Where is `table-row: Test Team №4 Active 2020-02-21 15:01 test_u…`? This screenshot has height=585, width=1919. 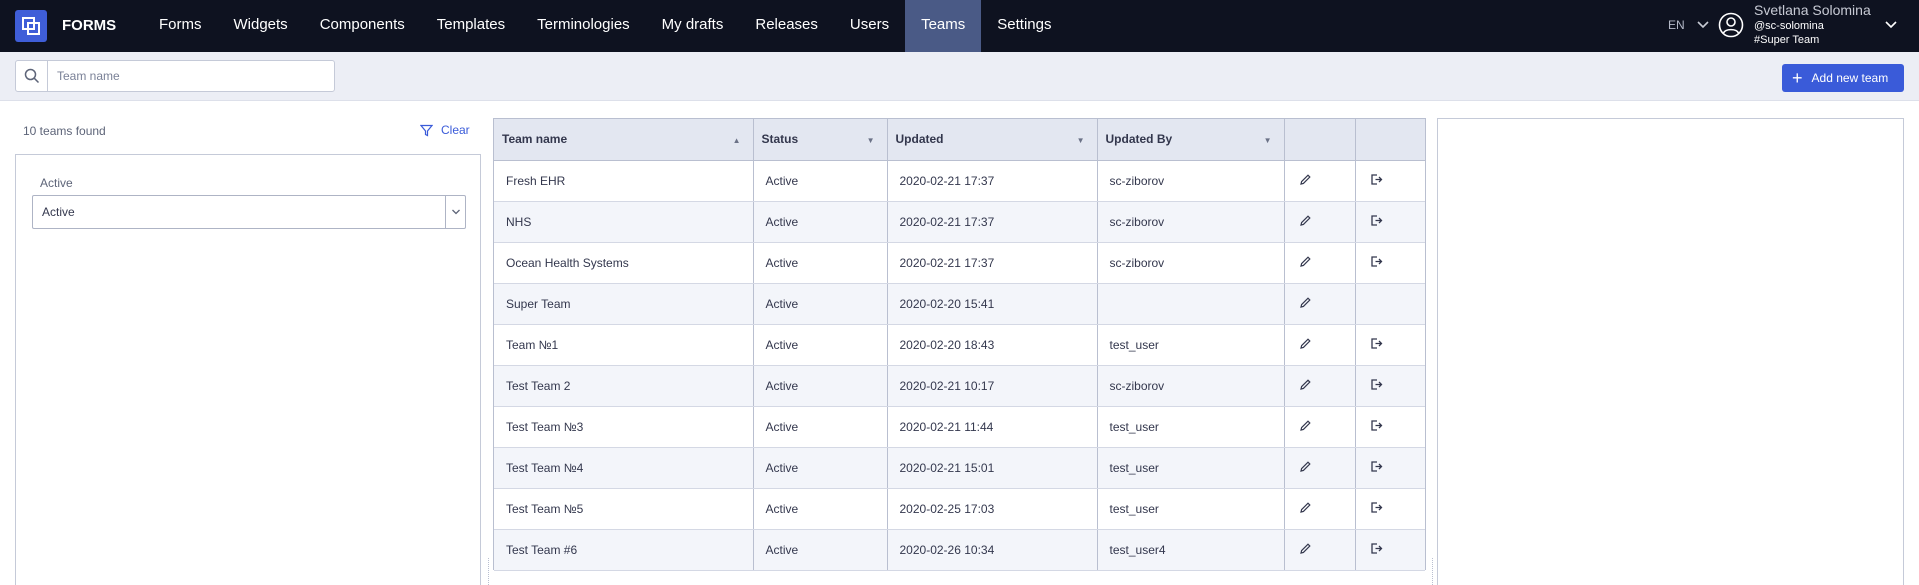
table-row: Test Team №4 Active 2020-02-21 15:01 test_u… is located at coordinates (959, 468).